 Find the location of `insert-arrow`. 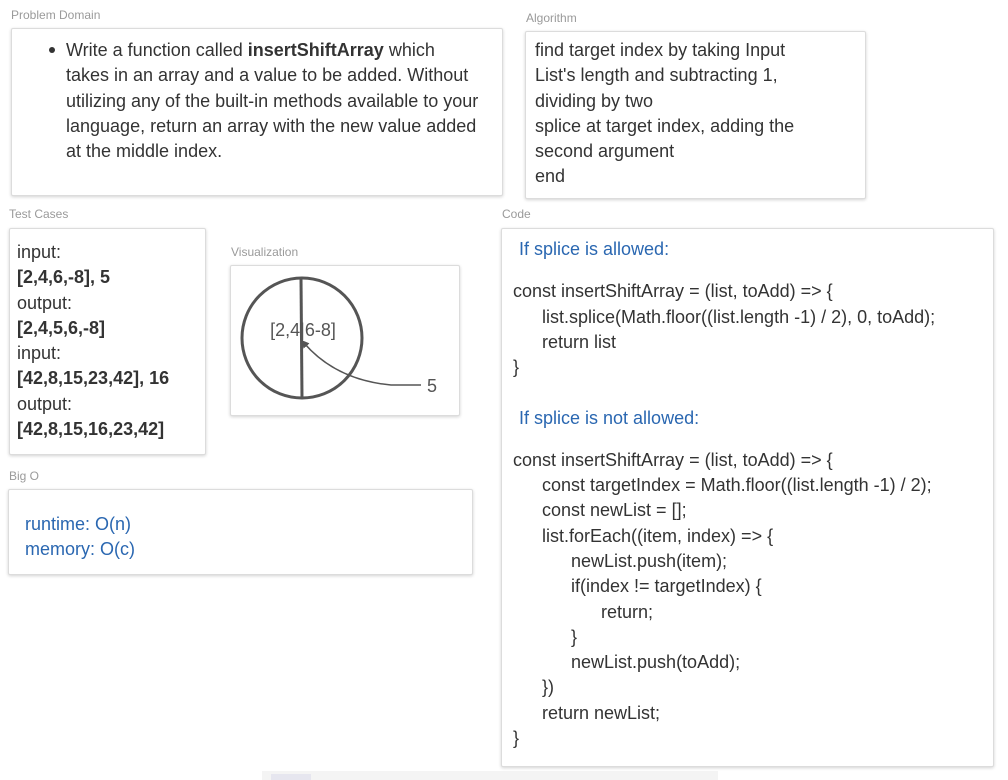

insert-arrow is located at coordinates (361, 362).